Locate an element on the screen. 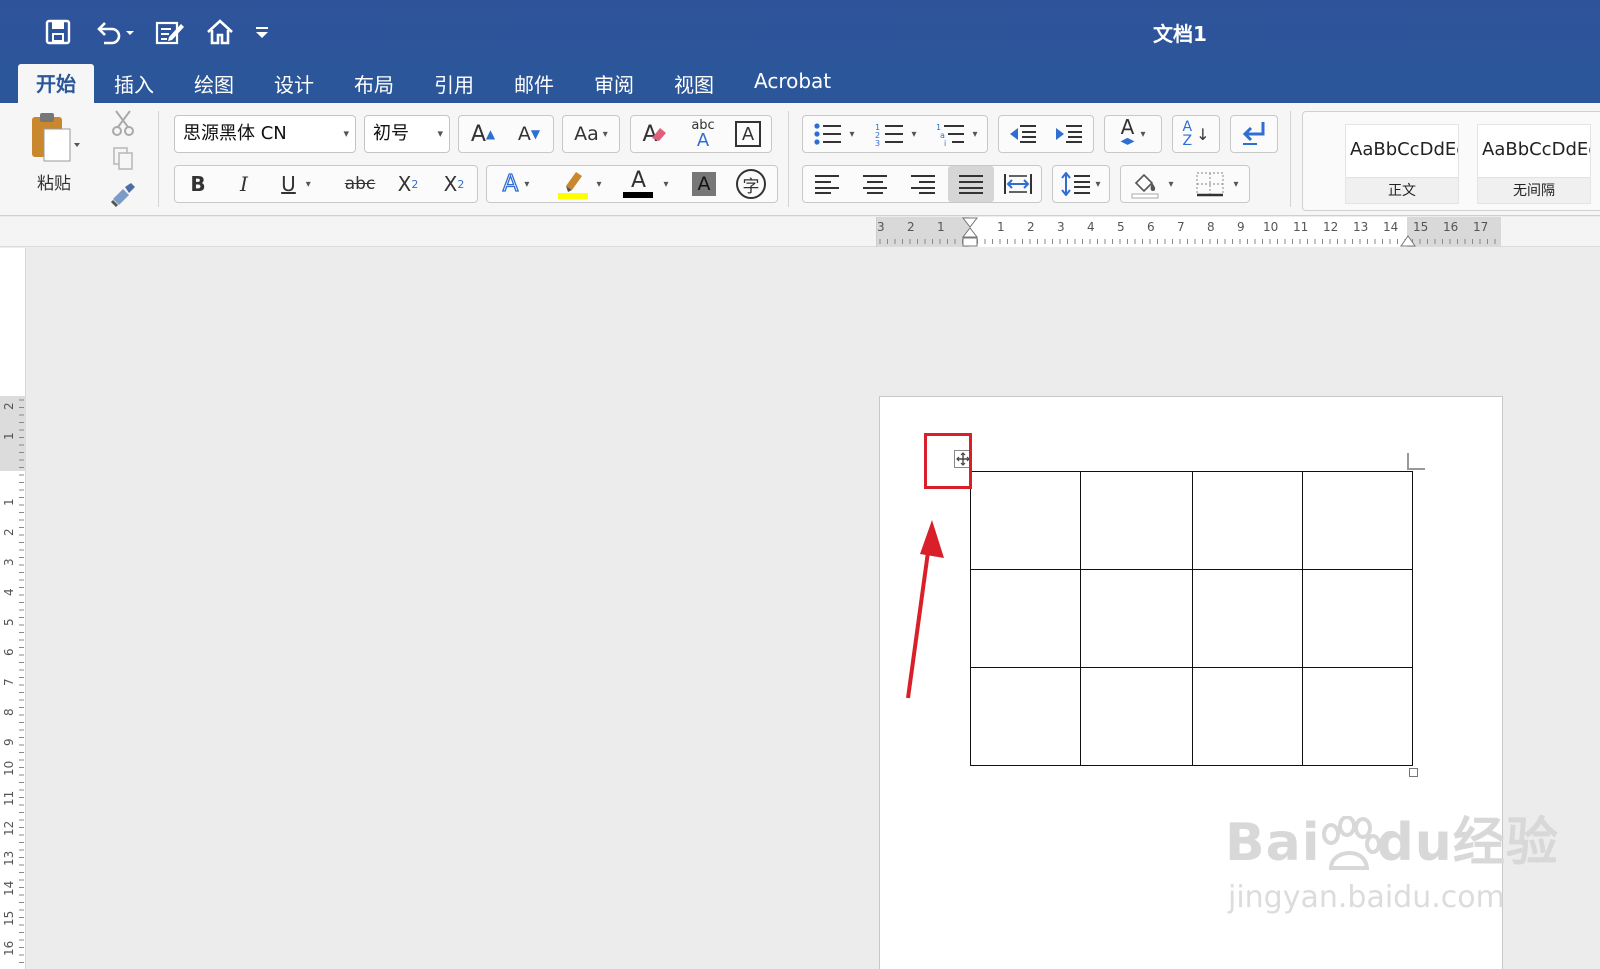 The height and width of the screenshot is (969, 1600). save-button is located at coordinates (58, 32).